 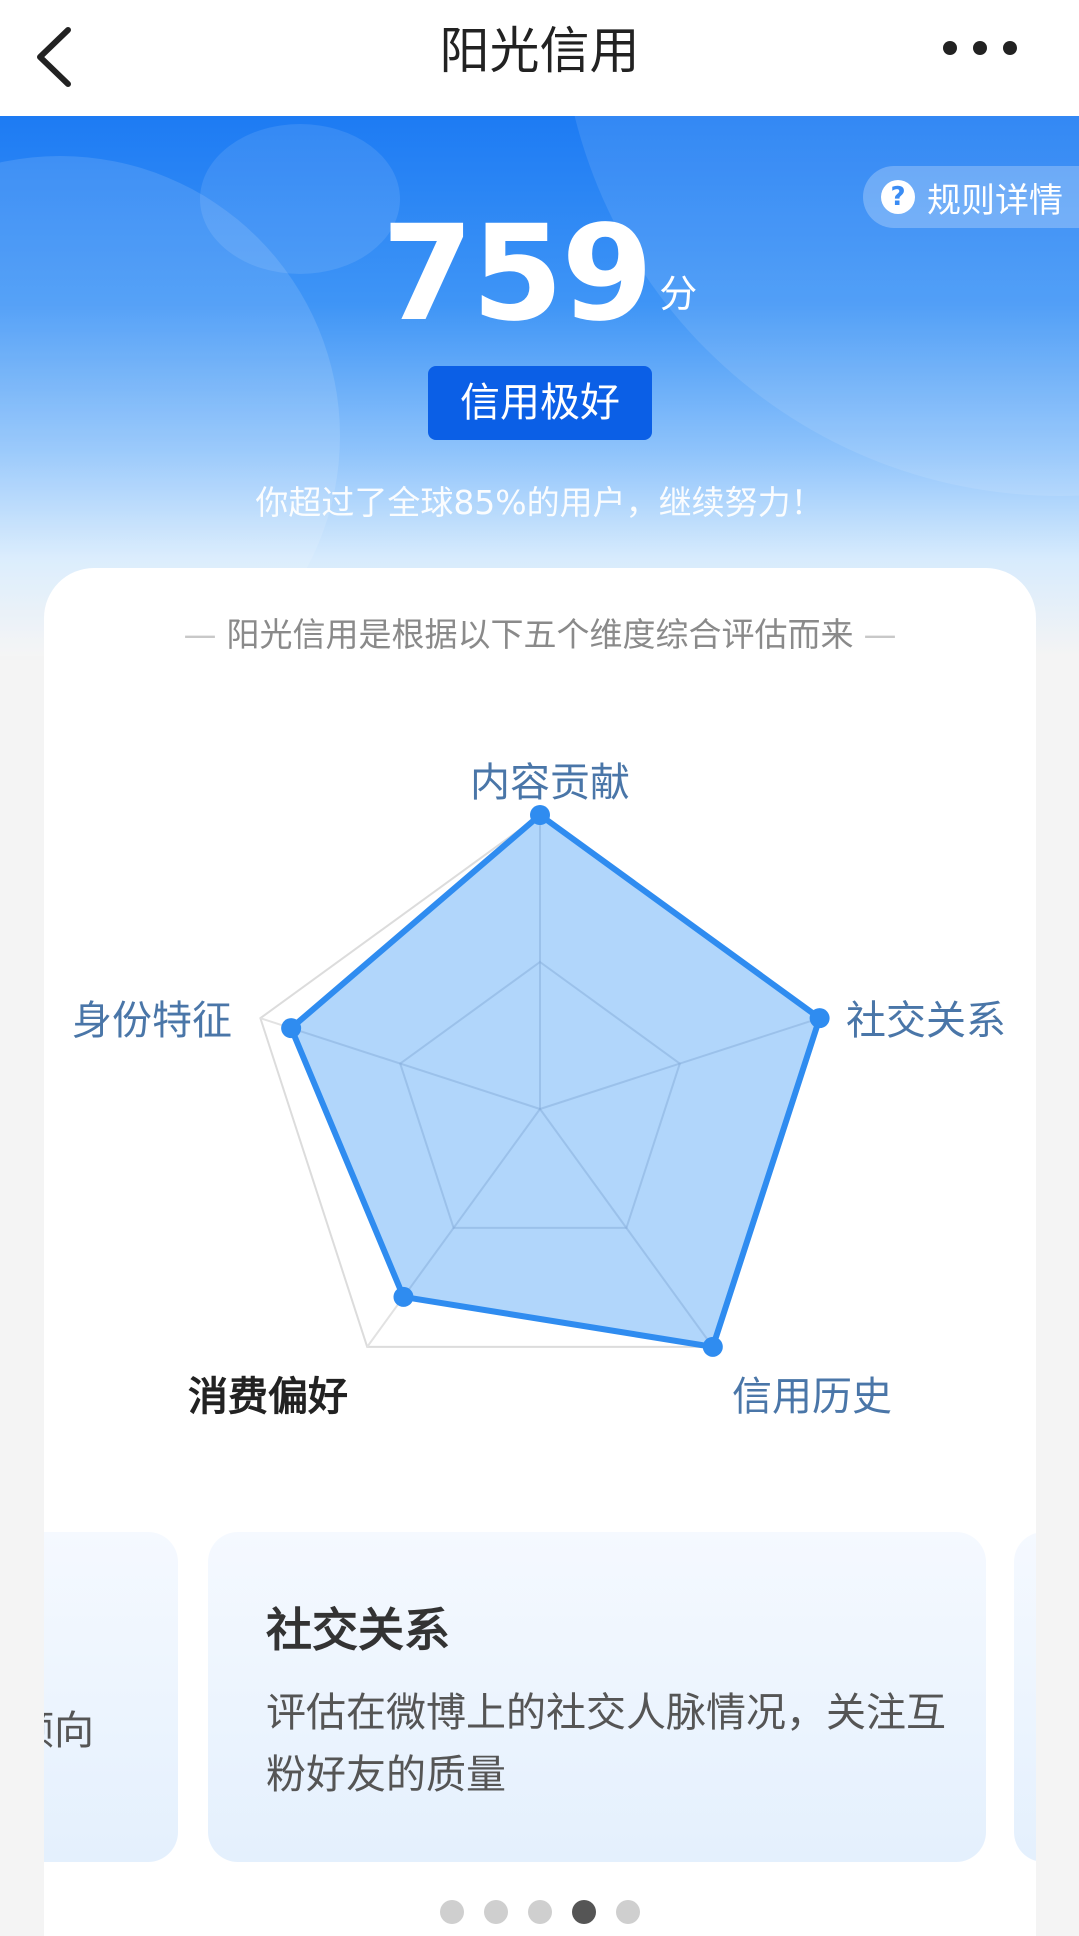 What do you see at coordinates (69, 1731) in the screenshot?
I see `slide-prev-text: 倾向` at bounding box center [69, 1731].